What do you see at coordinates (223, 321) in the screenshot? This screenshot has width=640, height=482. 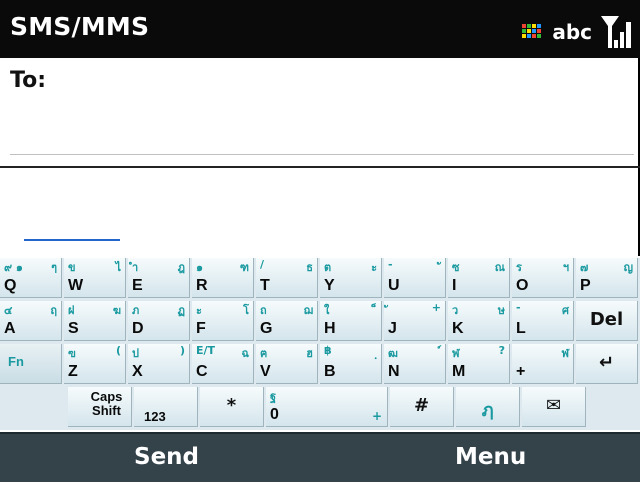 I see `key-f: ะโF` at bounding box center [223, 321].